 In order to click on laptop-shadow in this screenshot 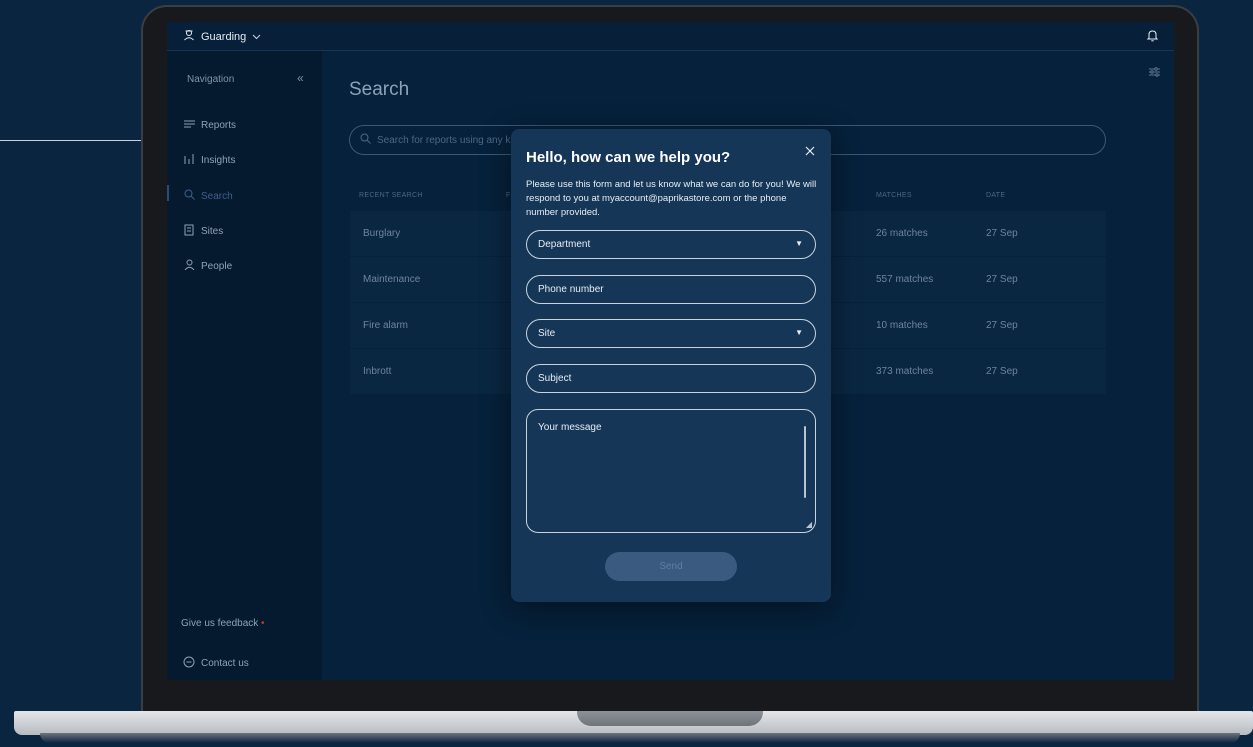, I will do `click(640, 738)`.